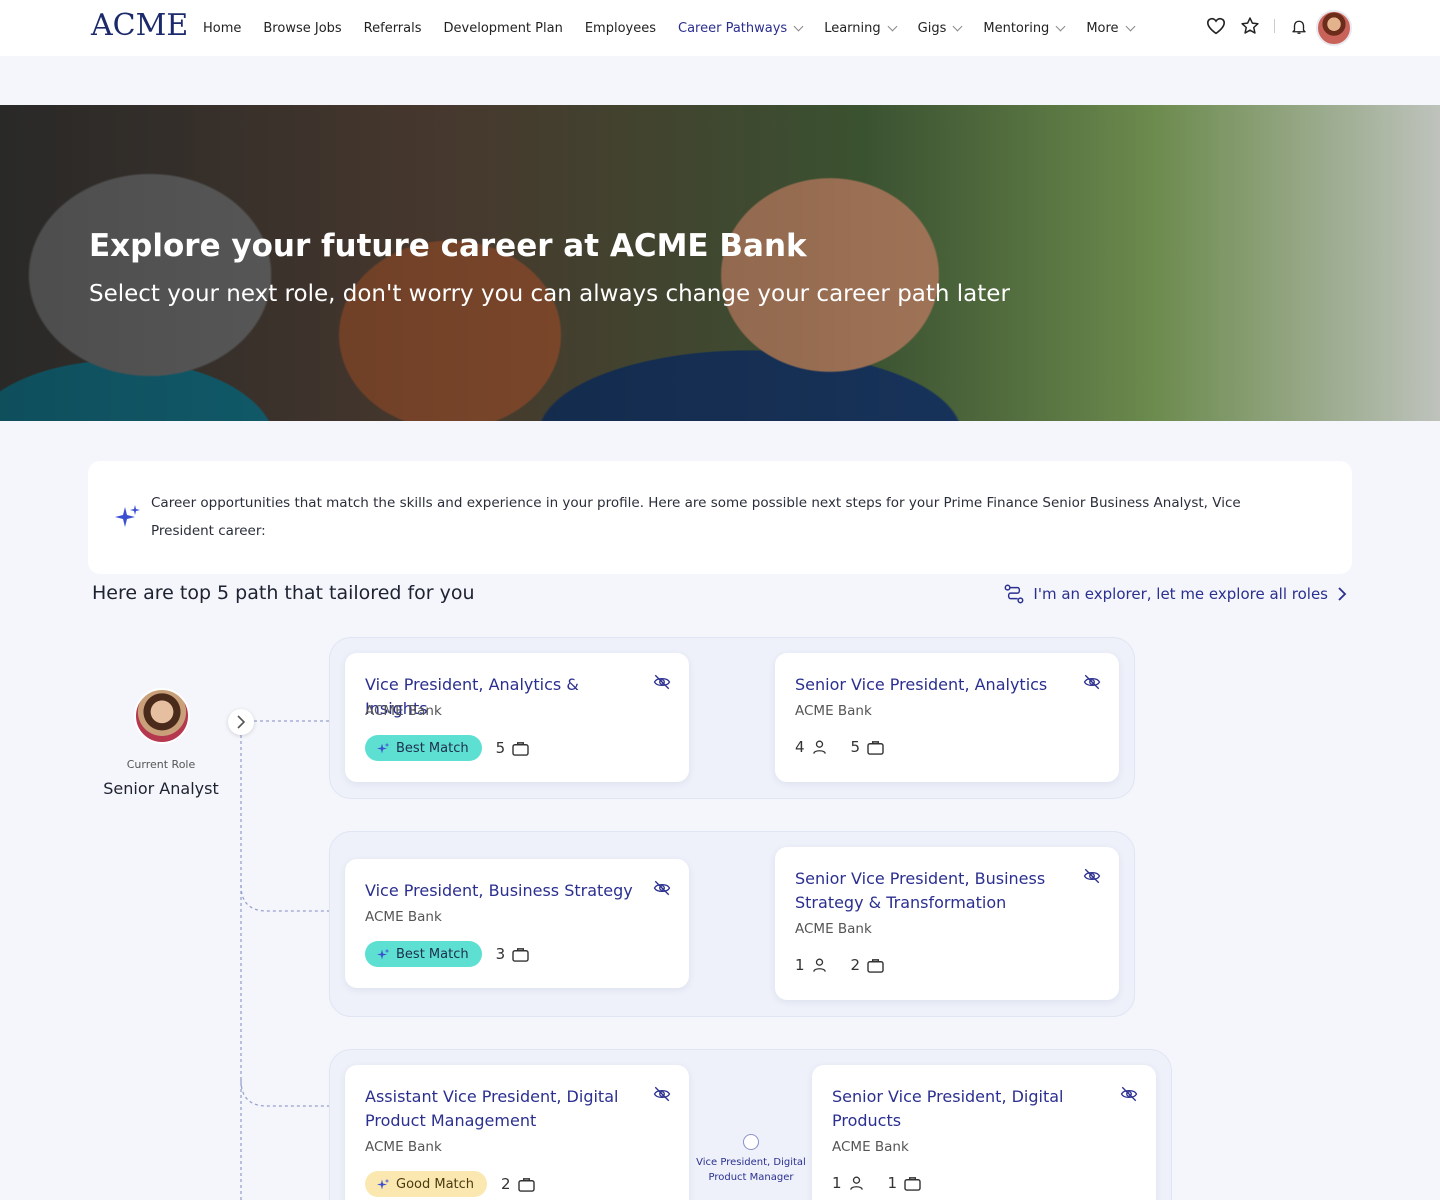 The image size is (1440, 1200). I want to click on nav-gigs: Gigs, so click(940, 28).